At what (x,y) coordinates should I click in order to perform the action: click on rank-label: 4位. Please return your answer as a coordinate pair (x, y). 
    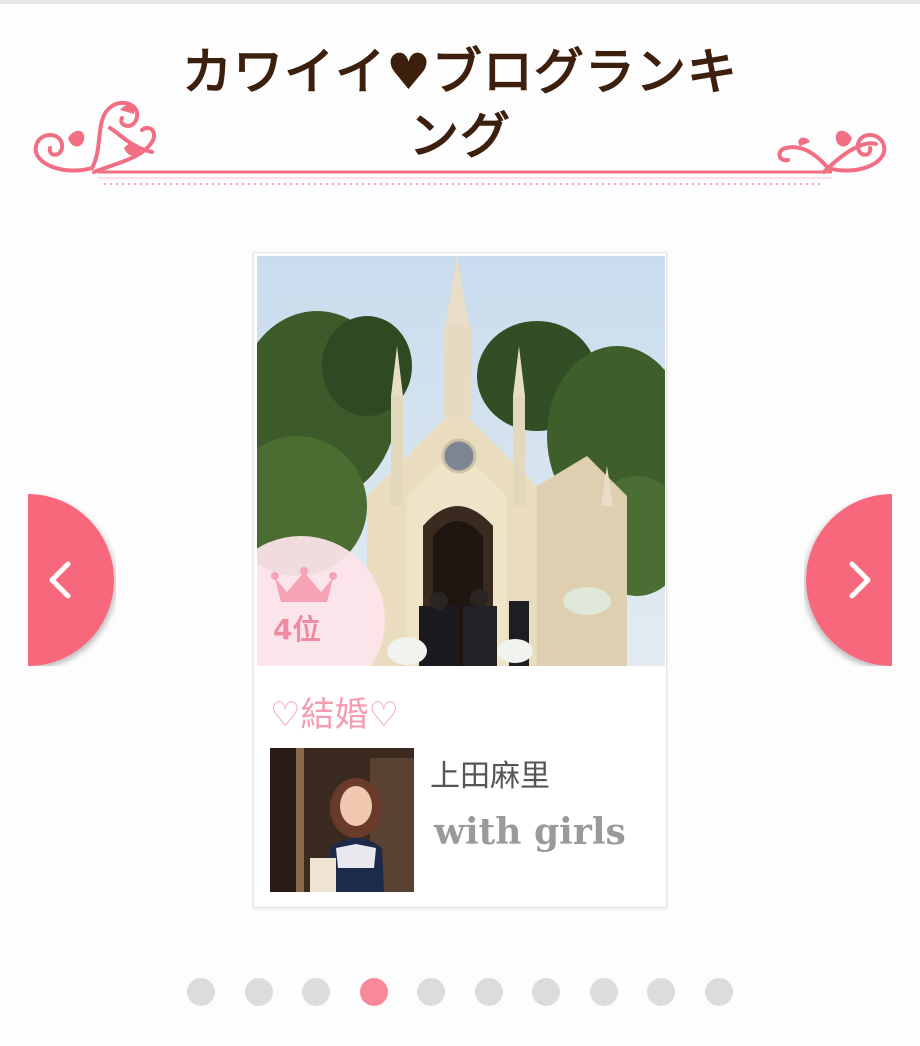
    Looking at the image, I should click on (297, 629).